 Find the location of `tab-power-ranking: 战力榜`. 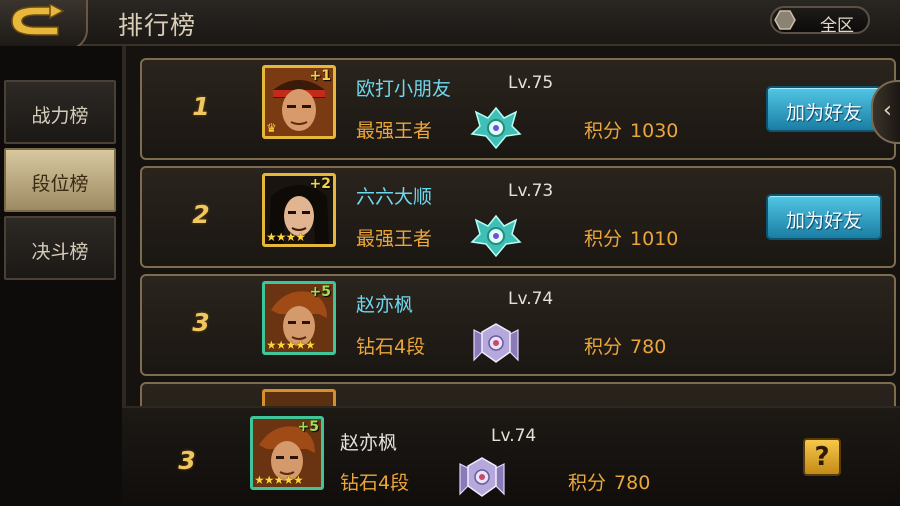

tab-power-ranking: 战力榜 is located at coordinates (60, 112).